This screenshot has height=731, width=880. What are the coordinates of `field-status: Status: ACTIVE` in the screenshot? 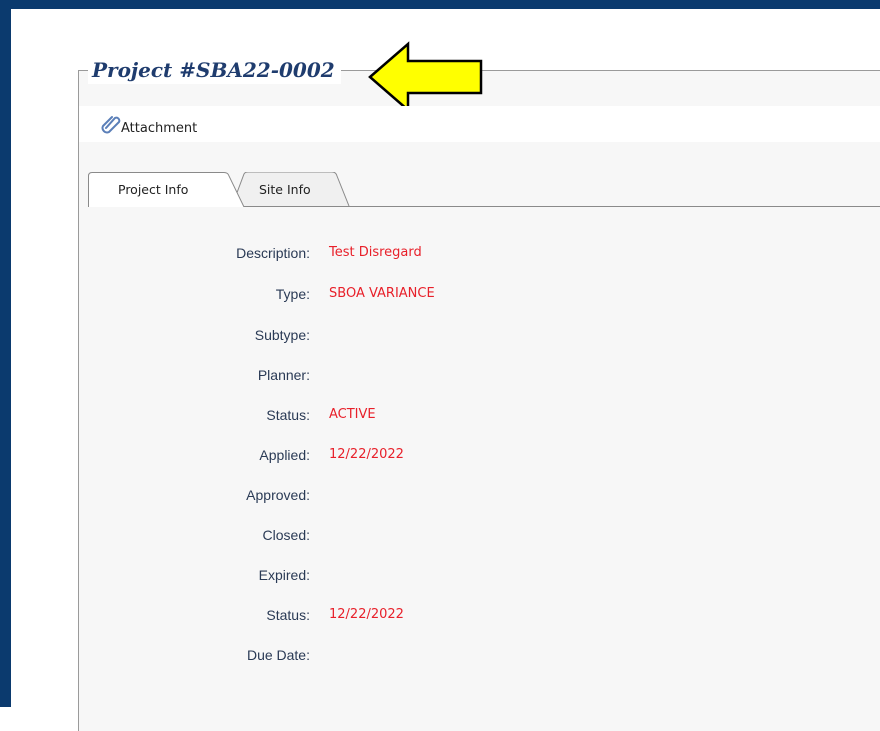 It's located at (360, 417).